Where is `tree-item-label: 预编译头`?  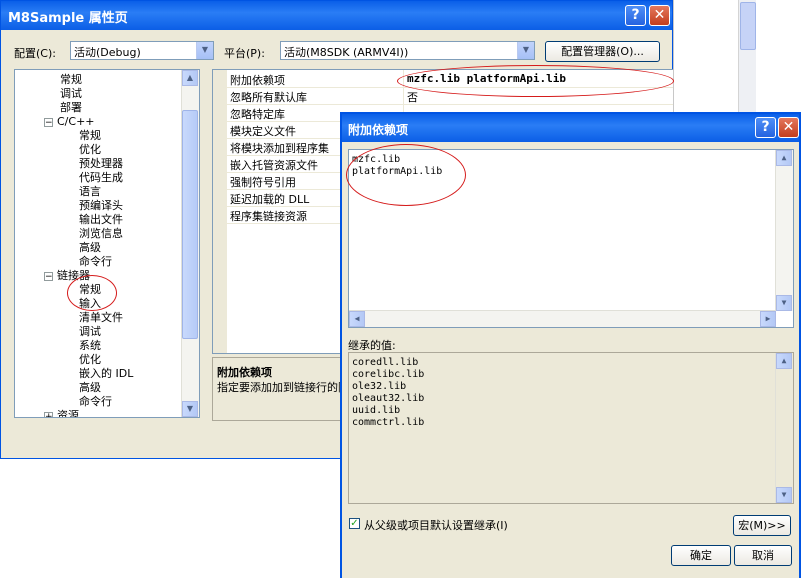
tree-item-label: 预编译头 is located at coordinates (101, 205).